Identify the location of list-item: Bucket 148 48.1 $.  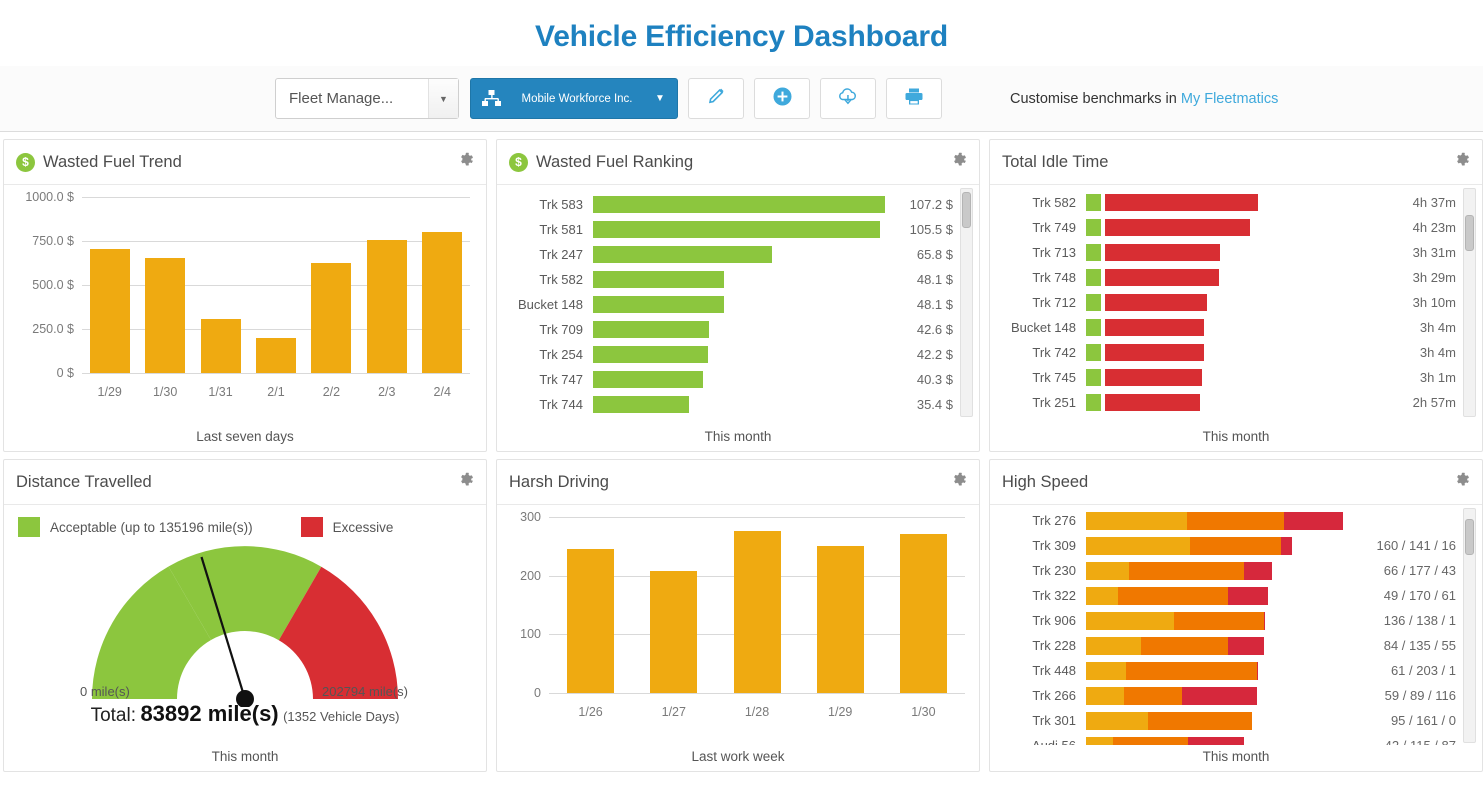
(738, 304).